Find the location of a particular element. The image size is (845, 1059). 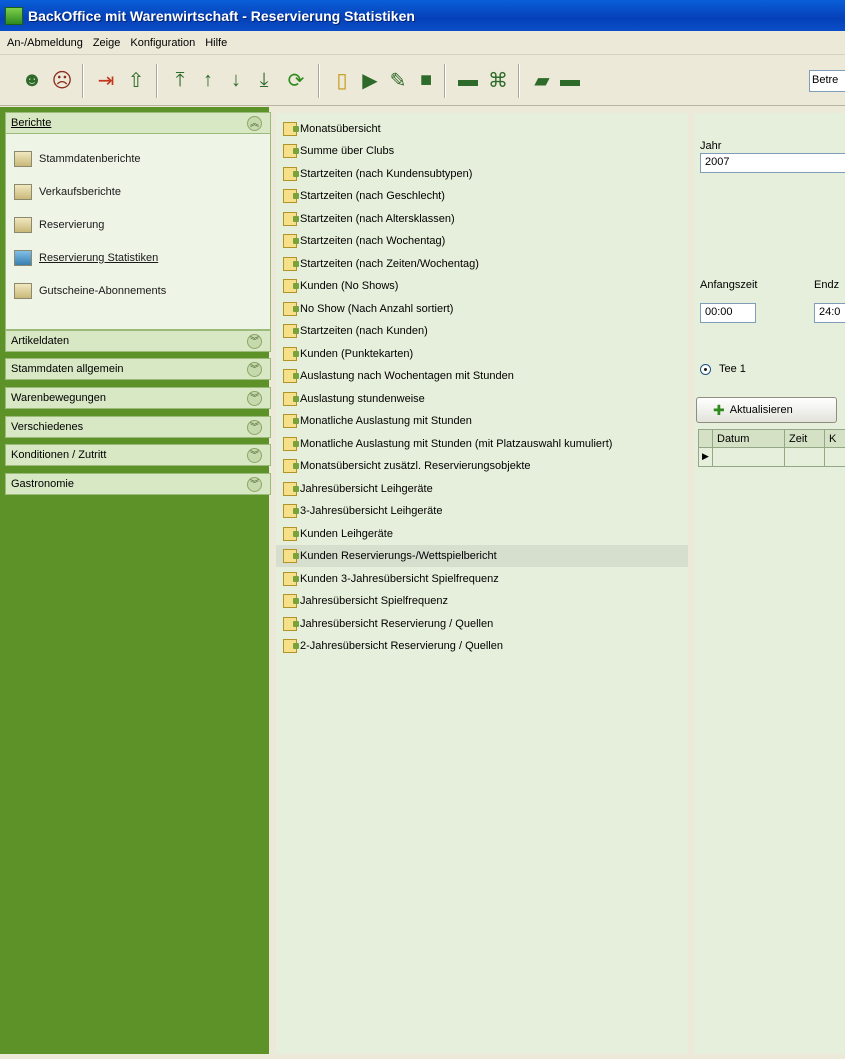

menu-zeige: Zeige is located at coordinates (107, 43).